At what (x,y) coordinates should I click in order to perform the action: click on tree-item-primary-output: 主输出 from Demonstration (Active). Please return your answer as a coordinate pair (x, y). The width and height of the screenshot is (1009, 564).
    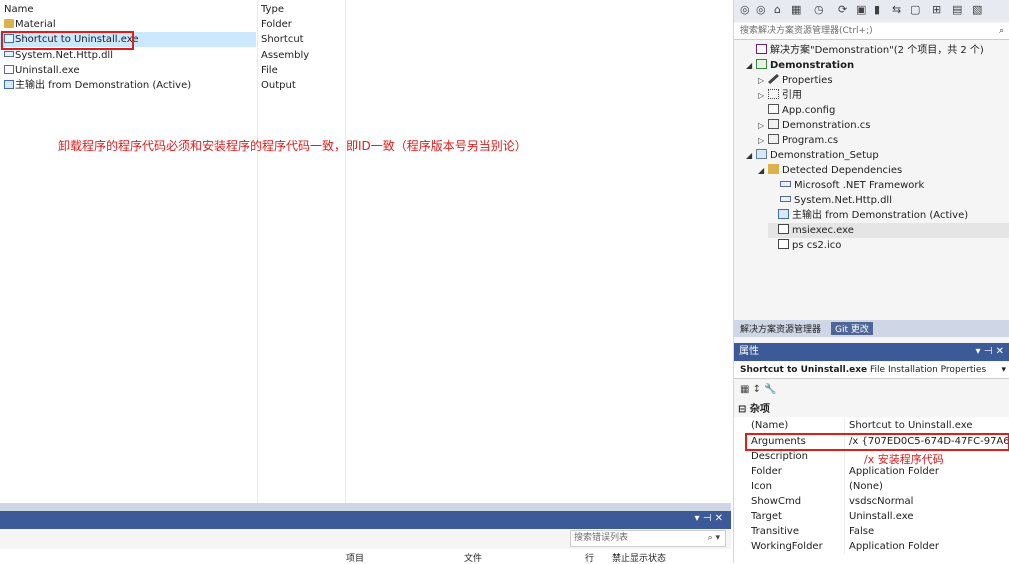
    Looking at the image, I should click on (868, 215).